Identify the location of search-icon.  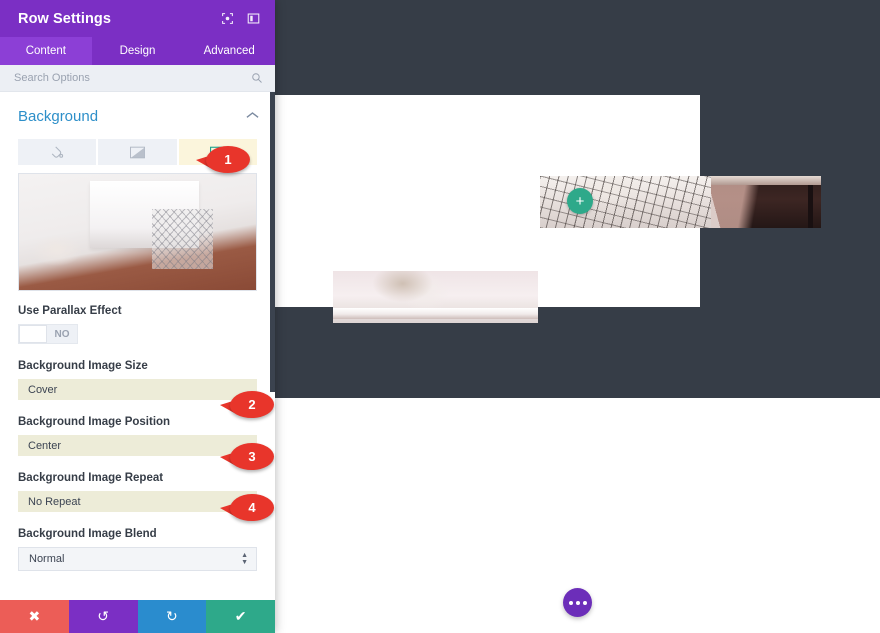
(257, 78).